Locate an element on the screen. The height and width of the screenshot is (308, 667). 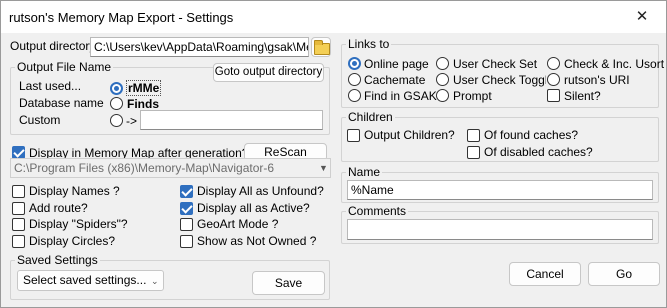
chevron-down-icon: ⌄ is located at coordinates (155, 281).